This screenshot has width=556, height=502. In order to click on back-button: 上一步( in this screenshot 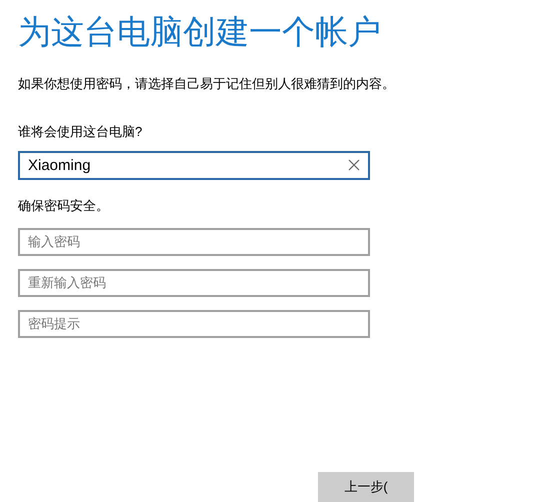, I will do `click(366, 487)`.